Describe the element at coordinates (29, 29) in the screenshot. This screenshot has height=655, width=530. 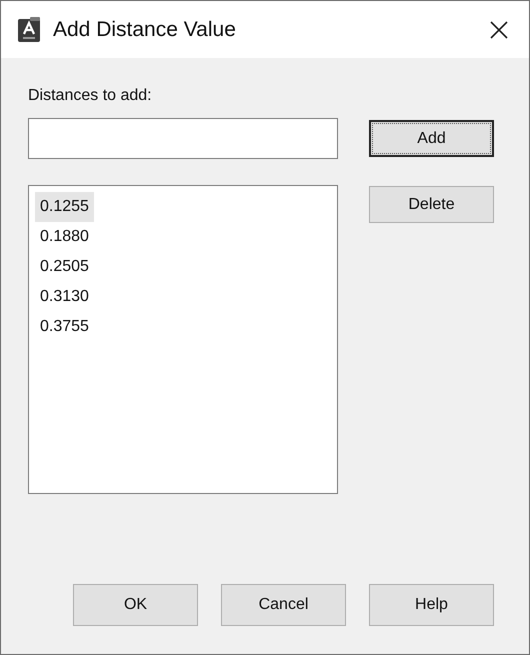
I see `app-icon` at that location.